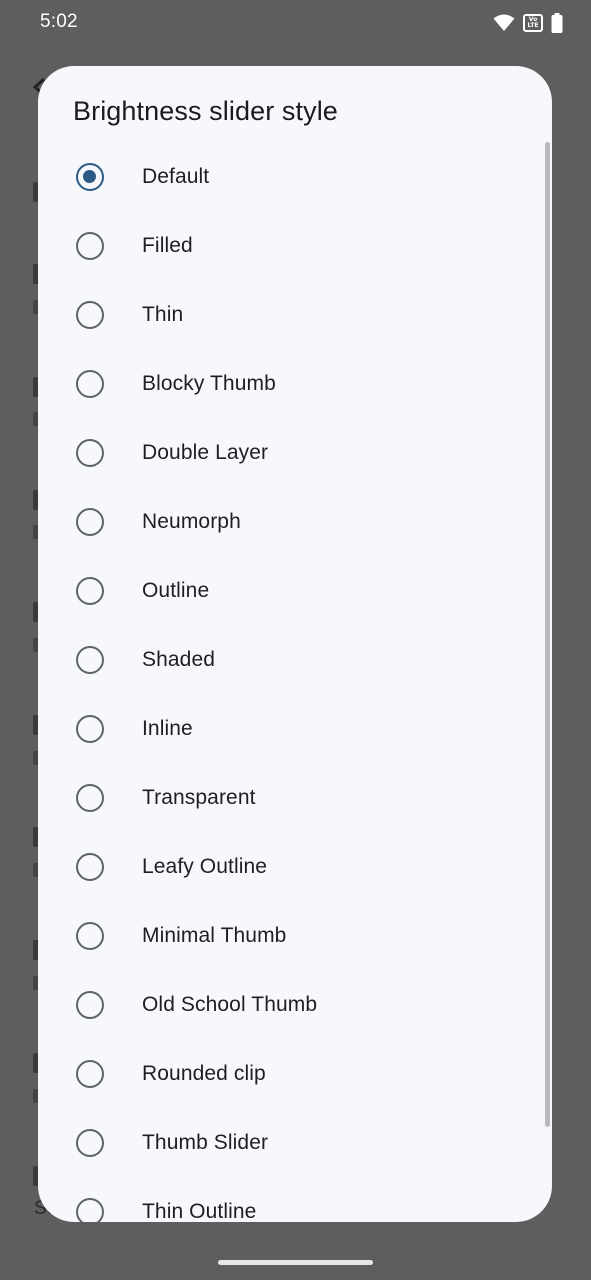 The image size is (591, 1280). Describe the element at coordinates (205, 1142) in the screenshot. I see `option-label: Thumb Slider` at that location.